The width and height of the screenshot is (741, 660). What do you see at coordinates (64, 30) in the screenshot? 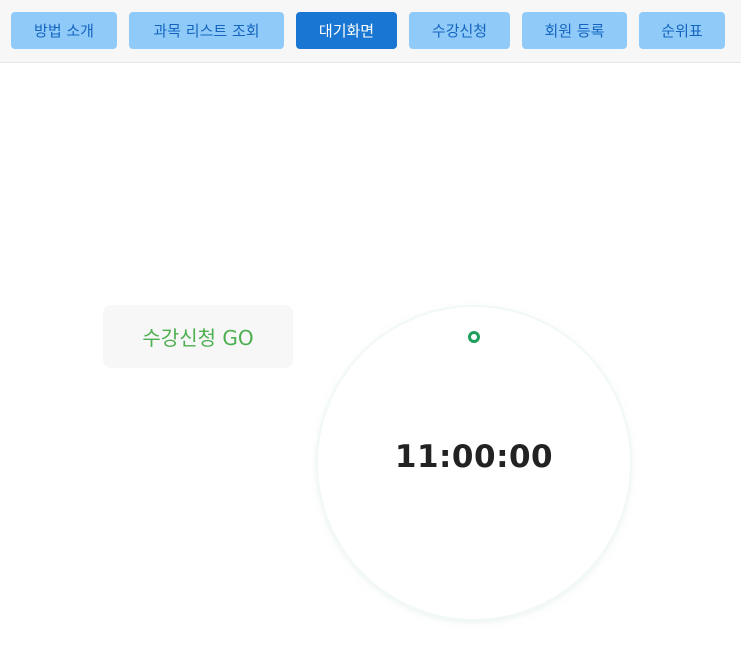
I see `nav-button-how-to: 방법 소개` at bounding box center [64, 30].